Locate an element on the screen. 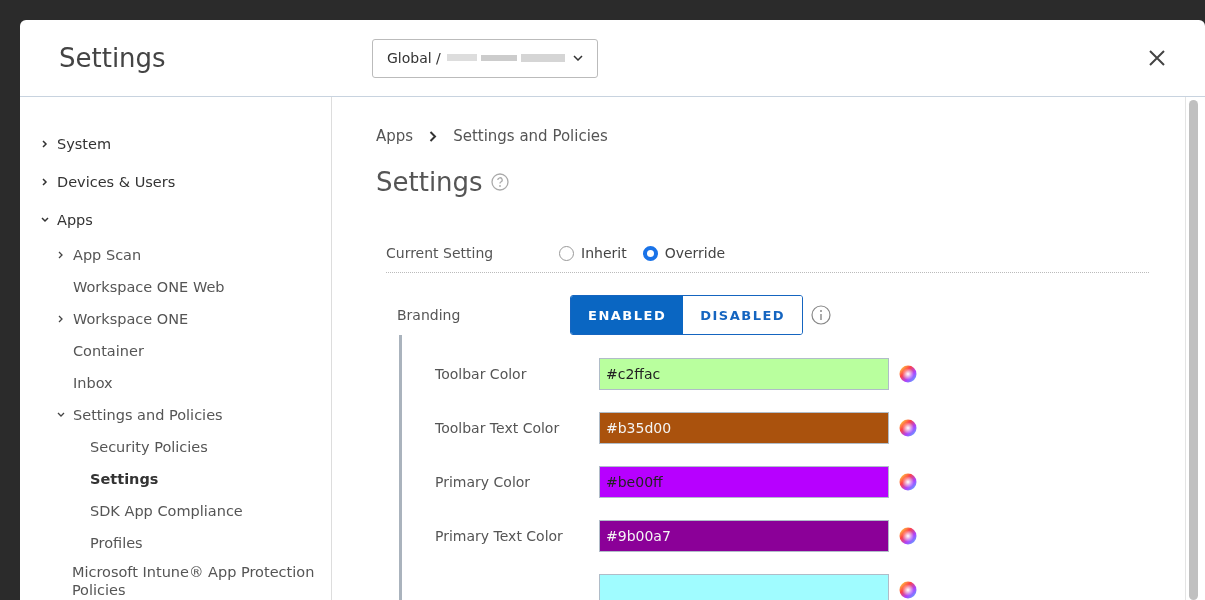 The height and width of the screenshot is (600, 1205). sidebar-item: SDK App Compliance is located at coordinates (175, 511).